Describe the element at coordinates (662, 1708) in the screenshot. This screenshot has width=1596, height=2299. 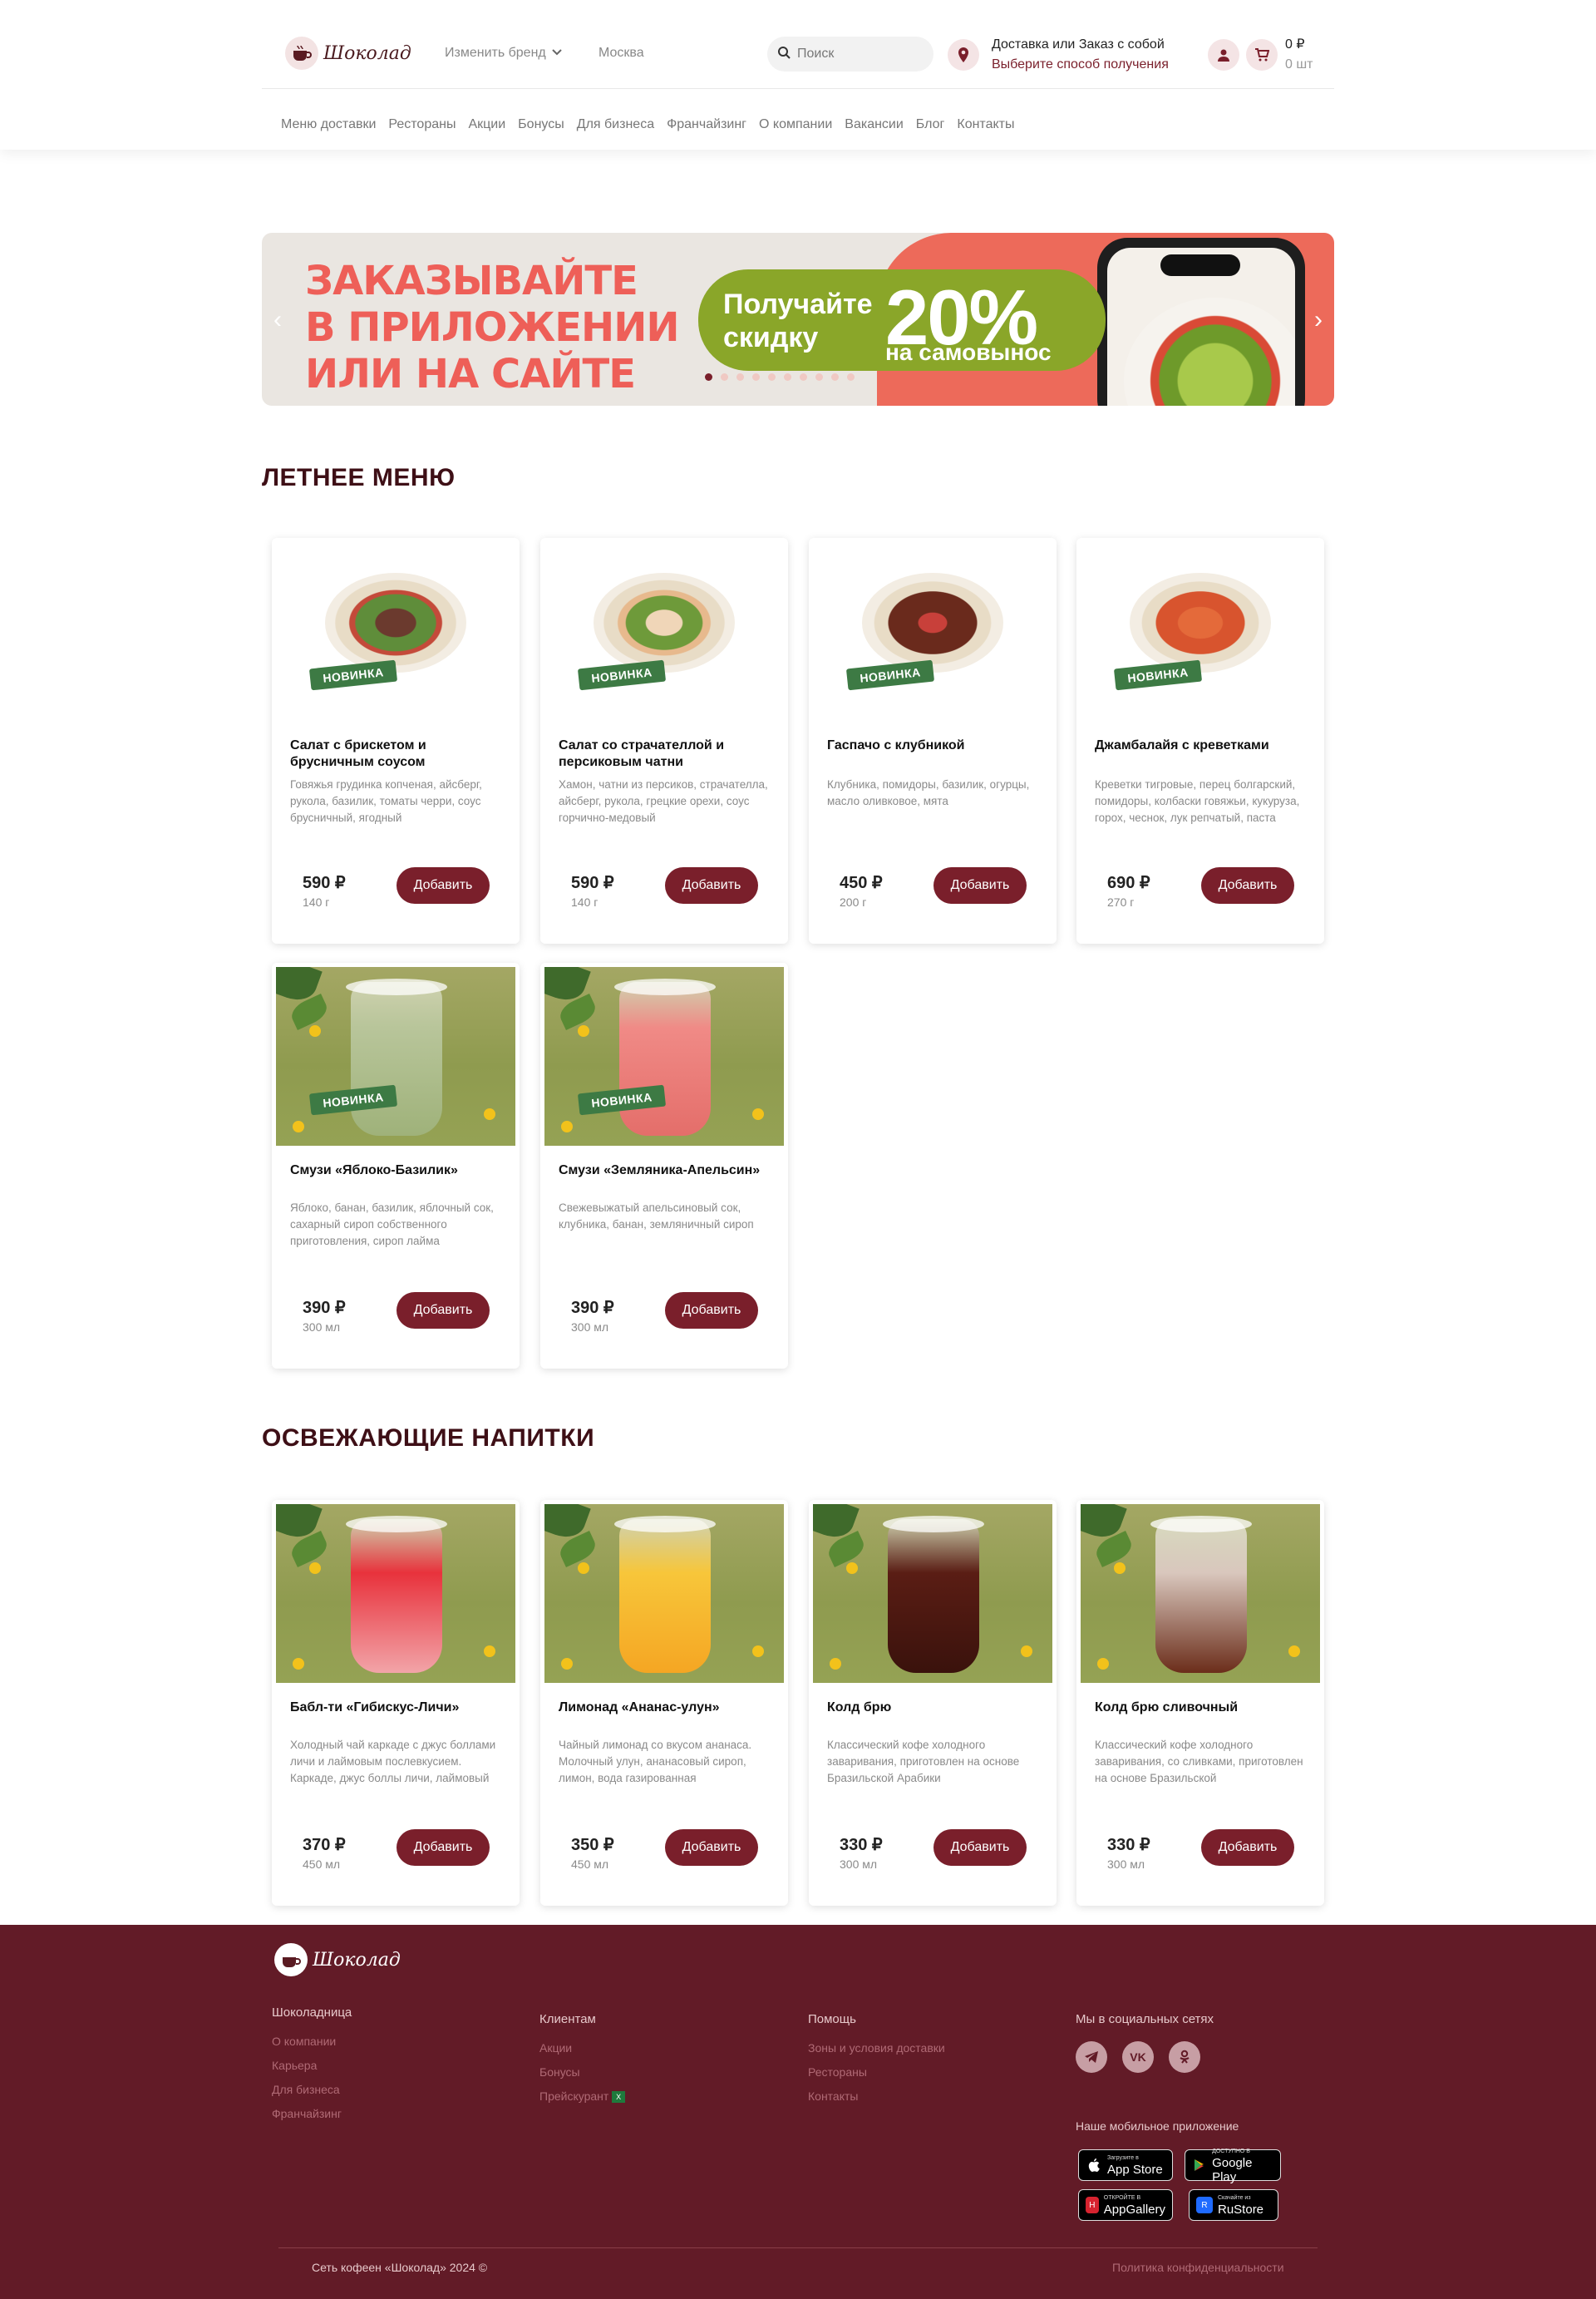
I see `product-name: Лимонад «Ананас-улун»` at that location.